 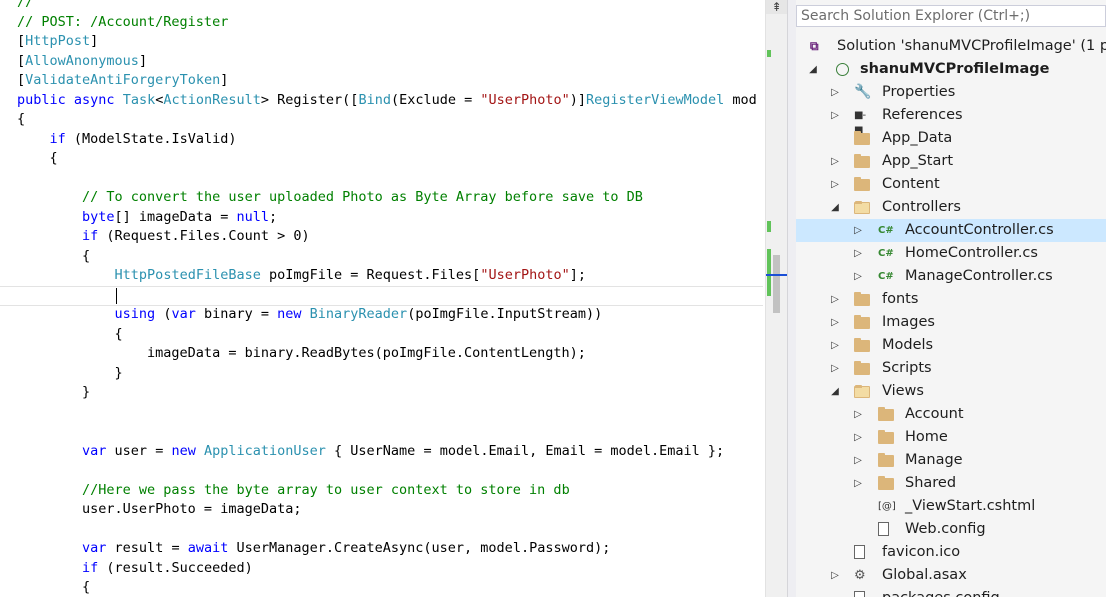 What do you see at coordinates (21, 41) in the screenshot?
I see `code-token: [` at bounding box center [21, 41].